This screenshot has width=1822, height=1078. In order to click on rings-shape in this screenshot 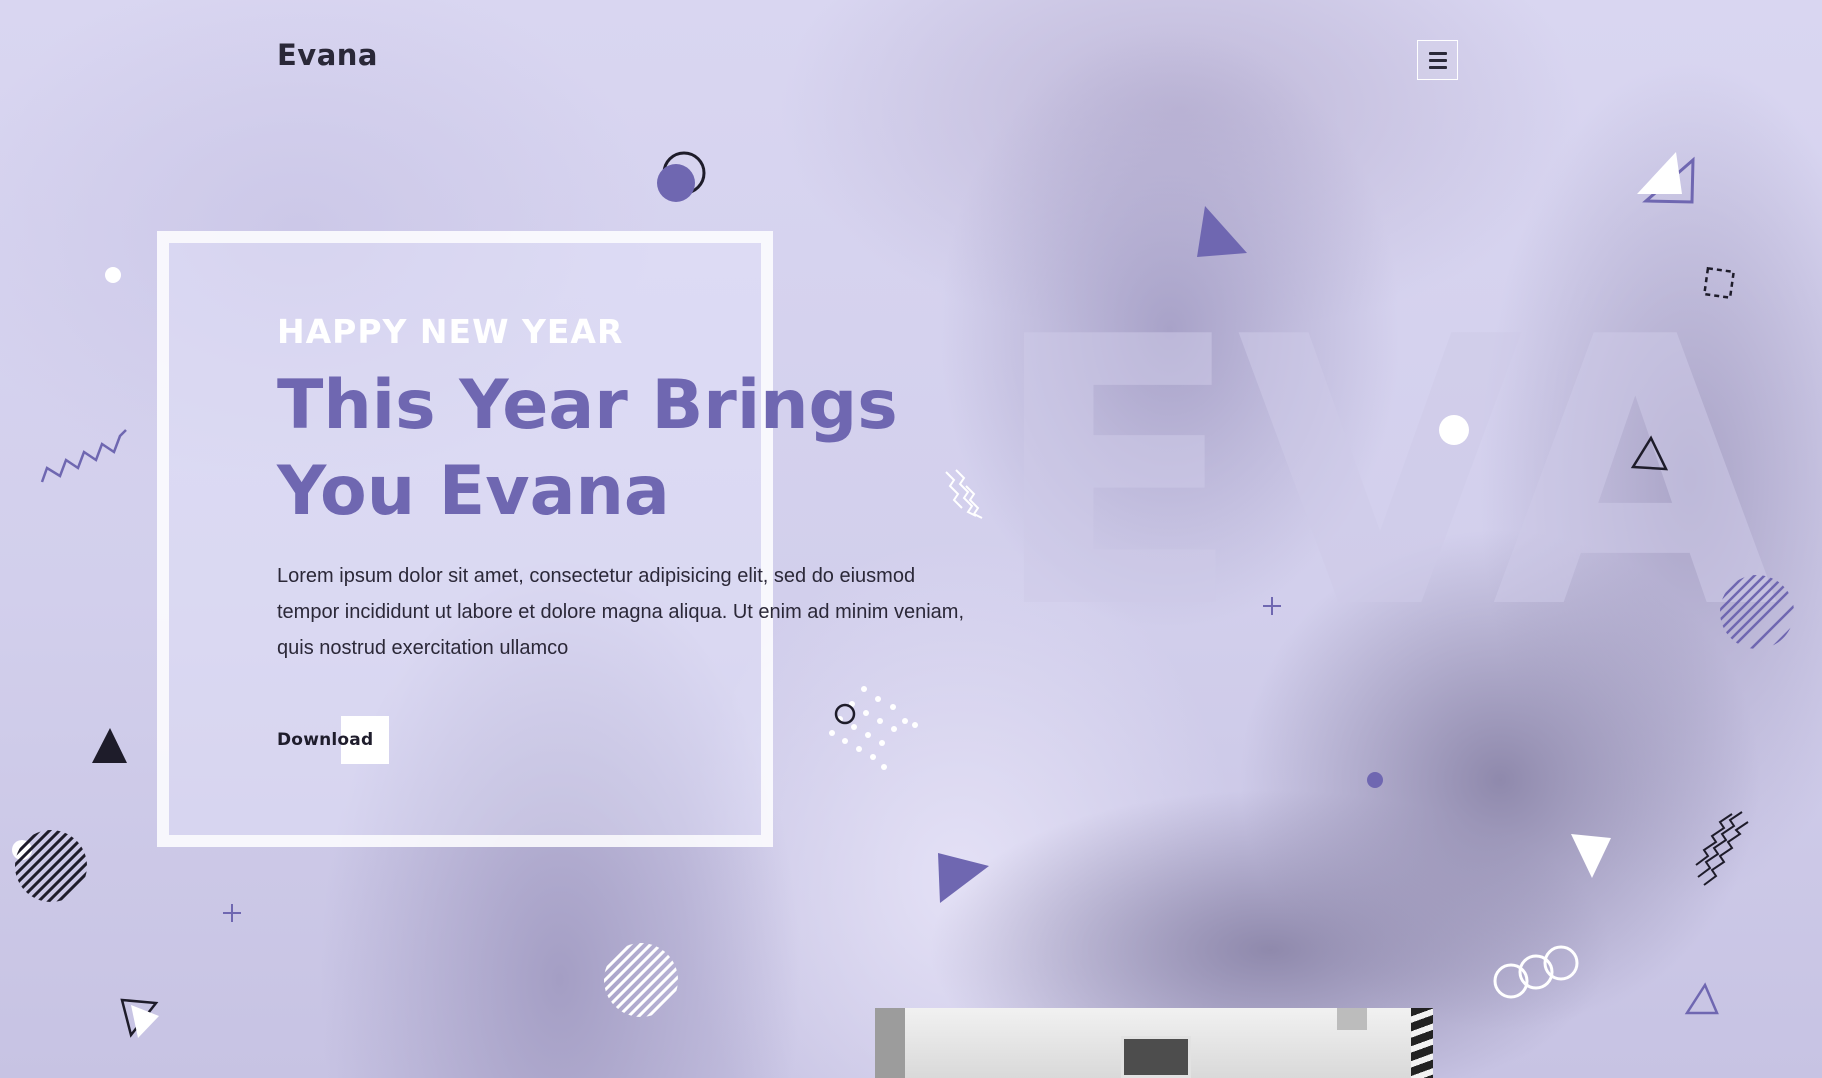, I will do `click(1536, 972)`.